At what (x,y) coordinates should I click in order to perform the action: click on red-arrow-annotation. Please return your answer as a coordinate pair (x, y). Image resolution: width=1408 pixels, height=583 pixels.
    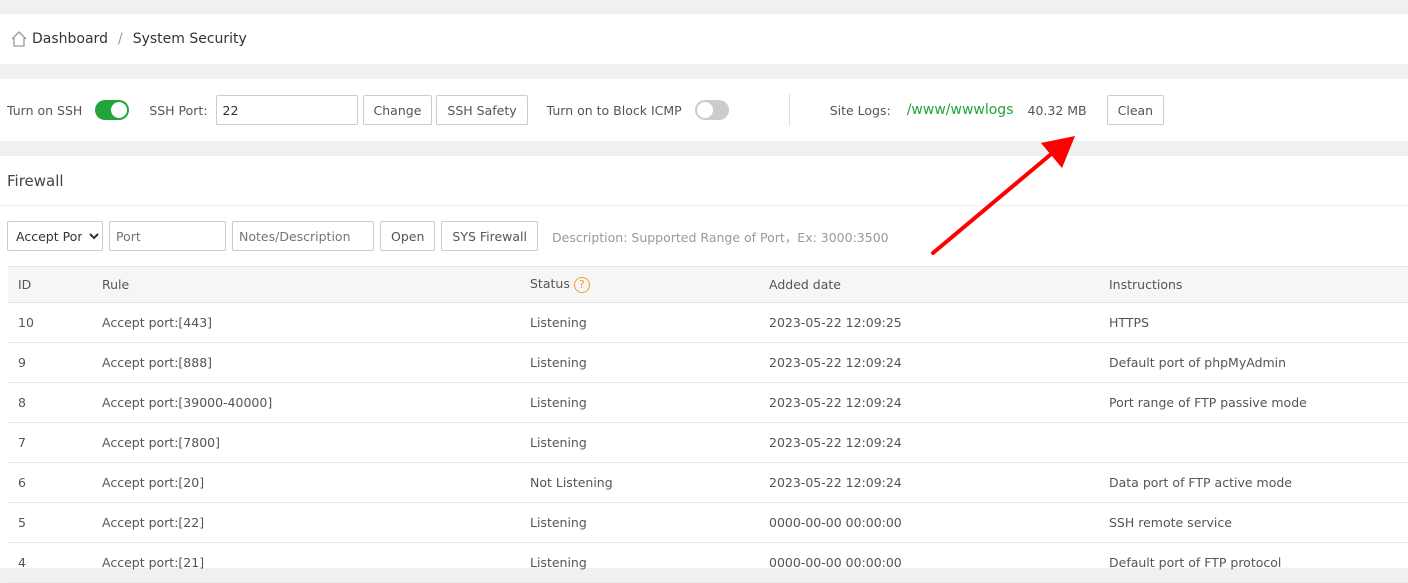
    Looking at the image, I should click on (1003, 195).